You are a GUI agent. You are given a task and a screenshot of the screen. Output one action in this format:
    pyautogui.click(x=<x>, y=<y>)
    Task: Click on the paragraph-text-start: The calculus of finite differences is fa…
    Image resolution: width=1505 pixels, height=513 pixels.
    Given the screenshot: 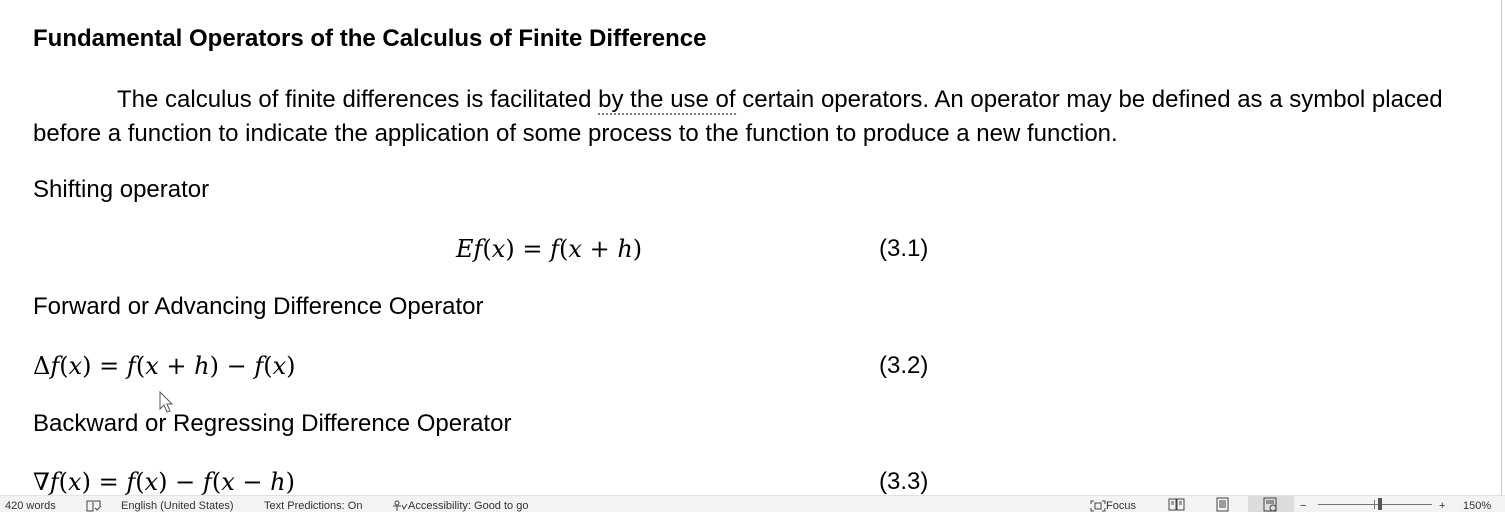 What is the action you would take?
    pyautogui.click(x=358, y=99)
    